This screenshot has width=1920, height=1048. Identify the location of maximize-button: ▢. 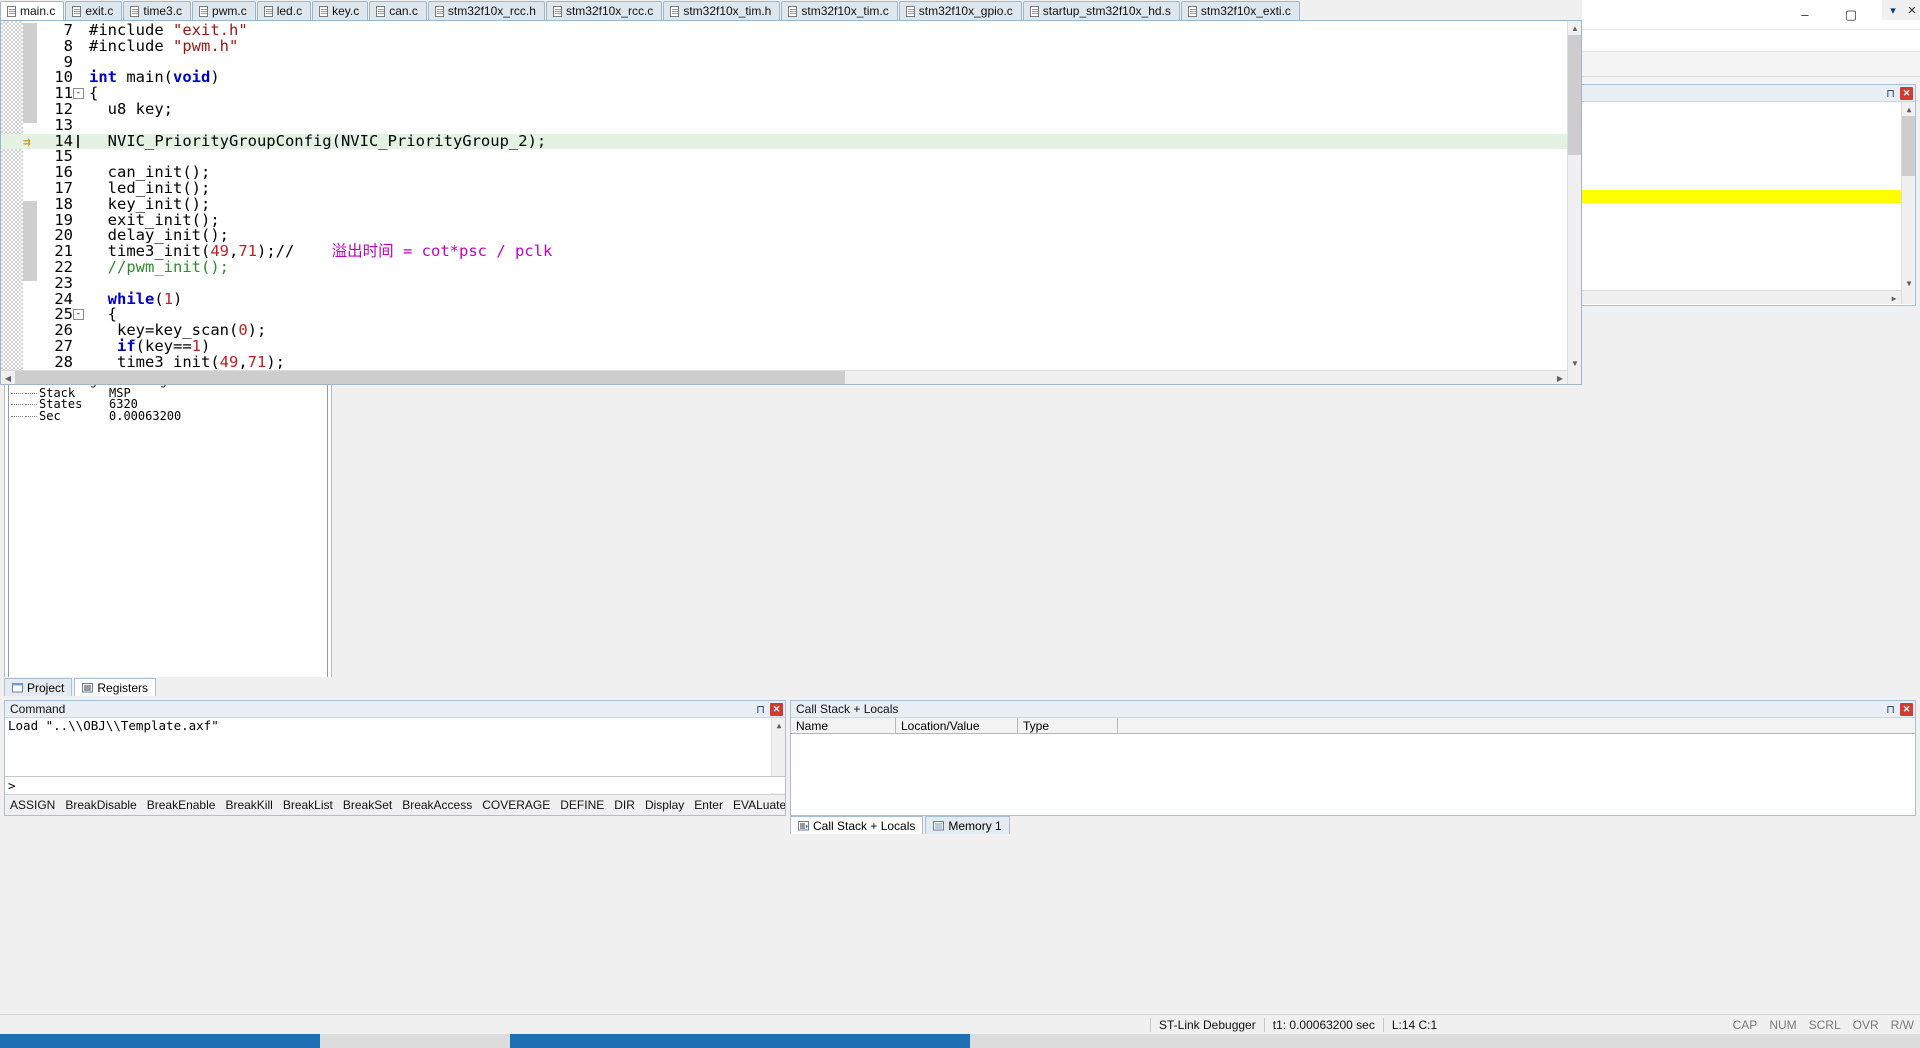
(1851, 15).